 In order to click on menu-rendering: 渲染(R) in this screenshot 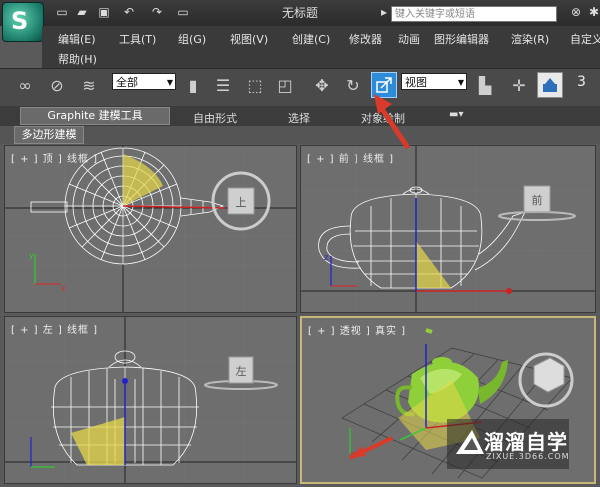, I will do `click(530, 39)`.